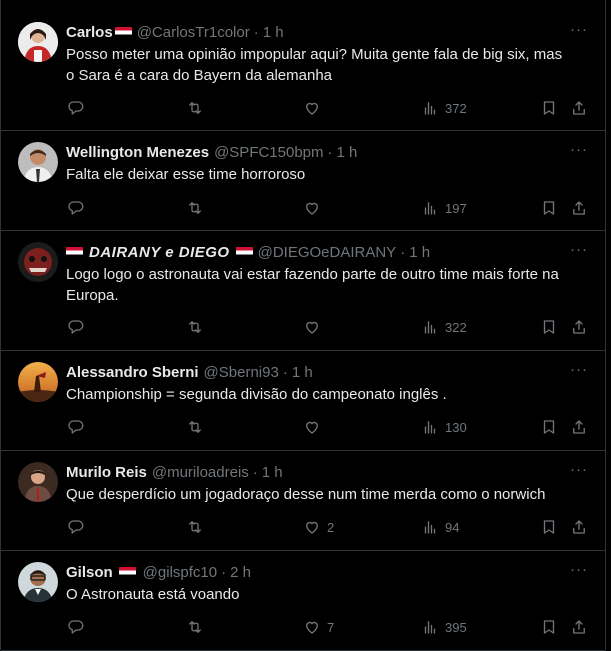  Describe the element at coordinates (106, 472) in the screenshot. I see `author-name: Murilo Reis` at that location.